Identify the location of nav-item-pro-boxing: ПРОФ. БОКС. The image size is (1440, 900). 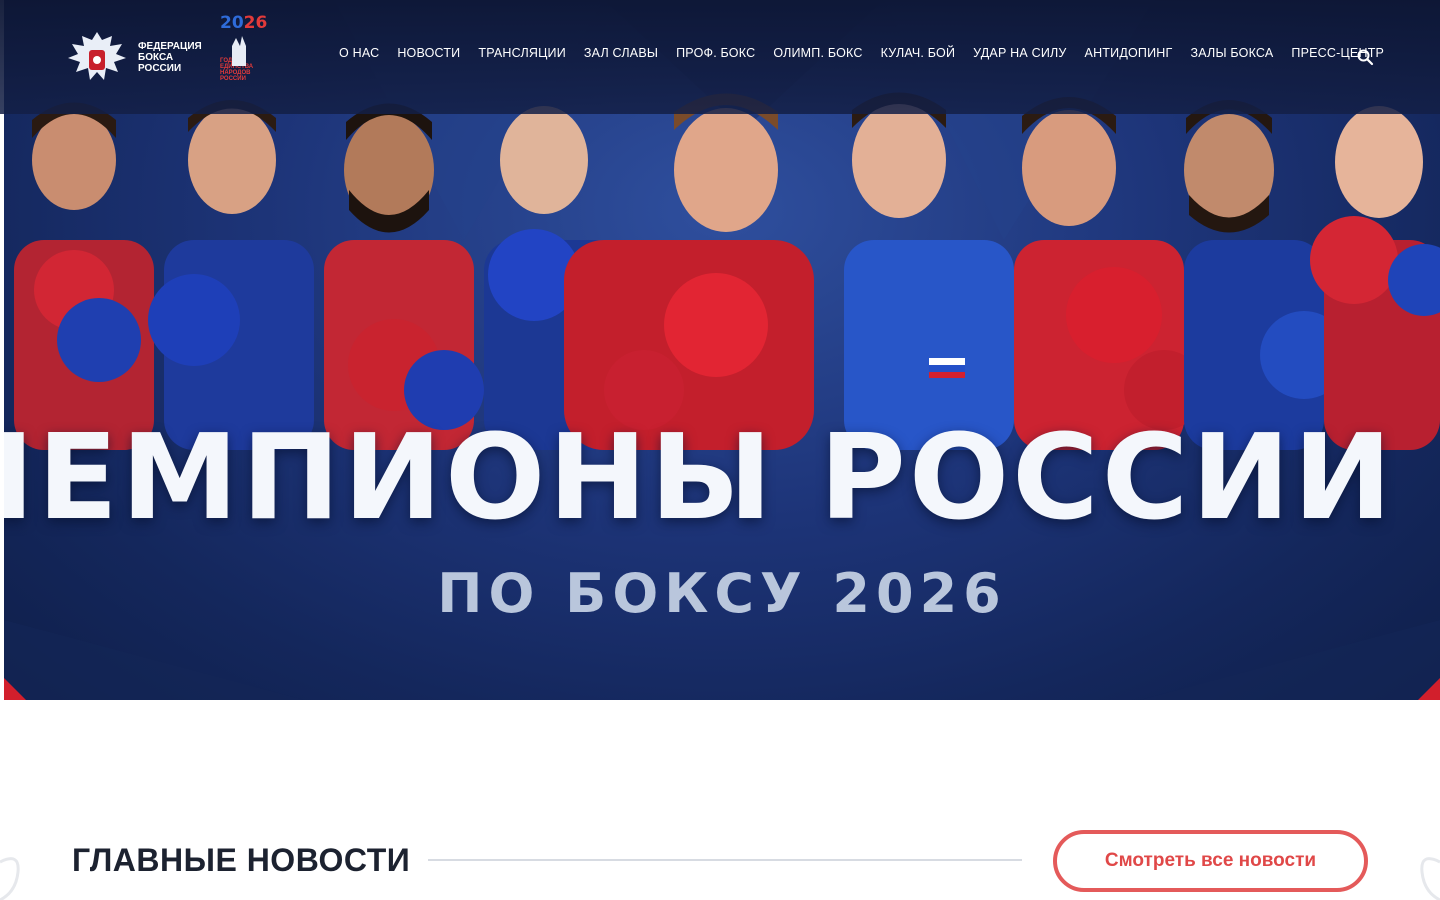
(715, 53).